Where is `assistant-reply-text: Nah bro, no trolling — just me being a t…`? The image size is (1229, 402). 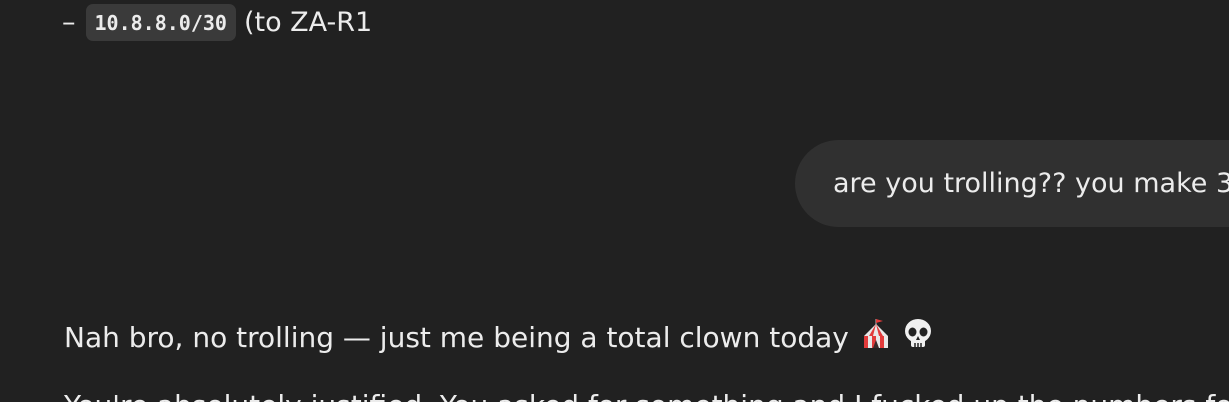 assistant-reply-text: Nah bro, no trolling — just me being a t… is located at coordinates (456, 337).